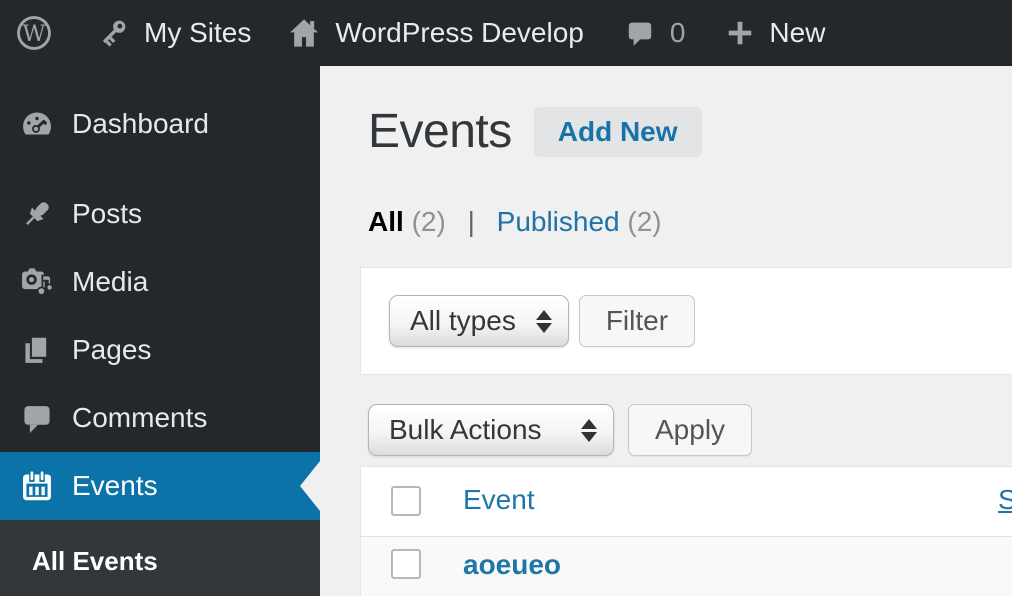 This screenshot has width=1012, height=596. I want to click on column-header-event: Event, so click(499, 500).